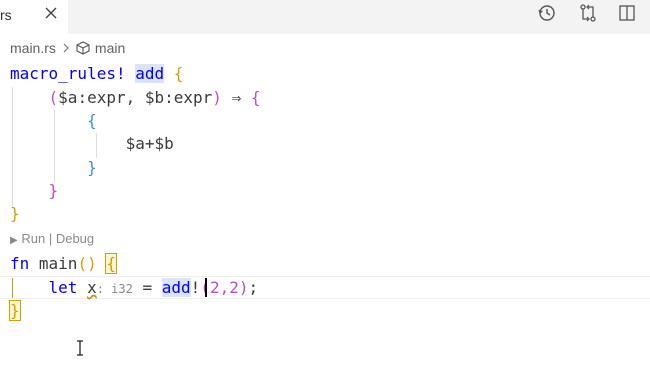 The image size is (650, 381). Describe the element at coordinates (154, 97) in the screenshot. I see `code-line: ($a:expr, $b:expr) ⇒ {` at that location.